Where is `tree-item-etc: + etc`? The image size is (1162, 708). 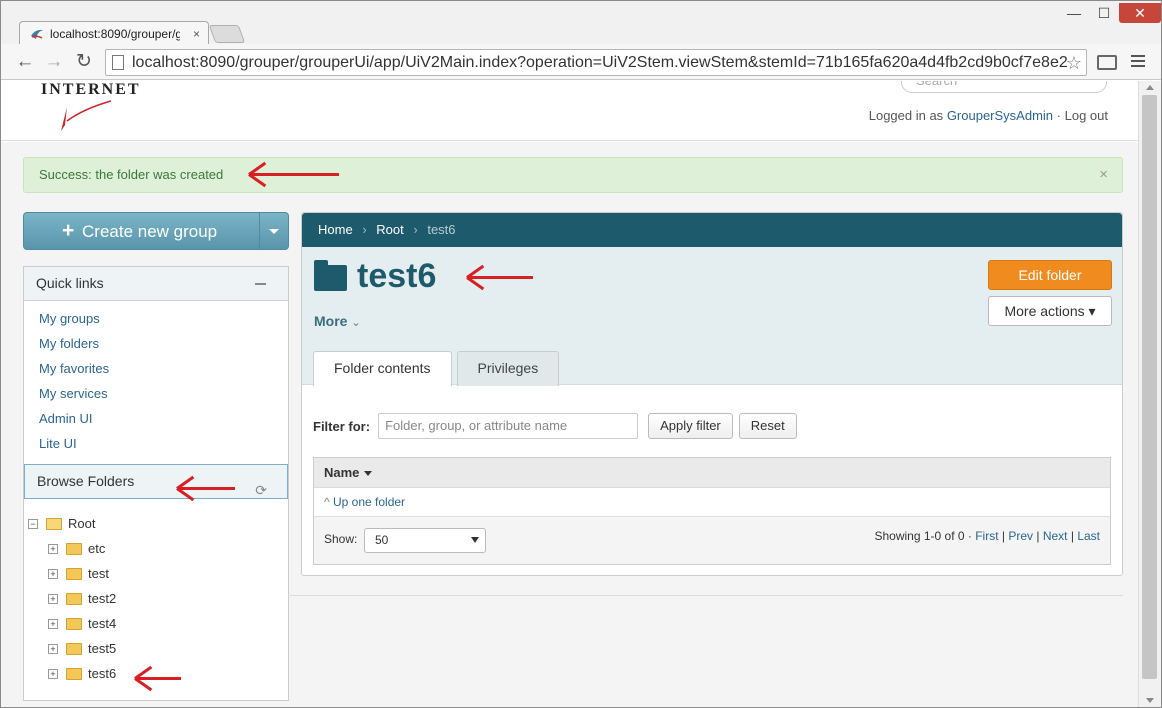
tree-item-etc: + etc is located at coordinates (158, 548).